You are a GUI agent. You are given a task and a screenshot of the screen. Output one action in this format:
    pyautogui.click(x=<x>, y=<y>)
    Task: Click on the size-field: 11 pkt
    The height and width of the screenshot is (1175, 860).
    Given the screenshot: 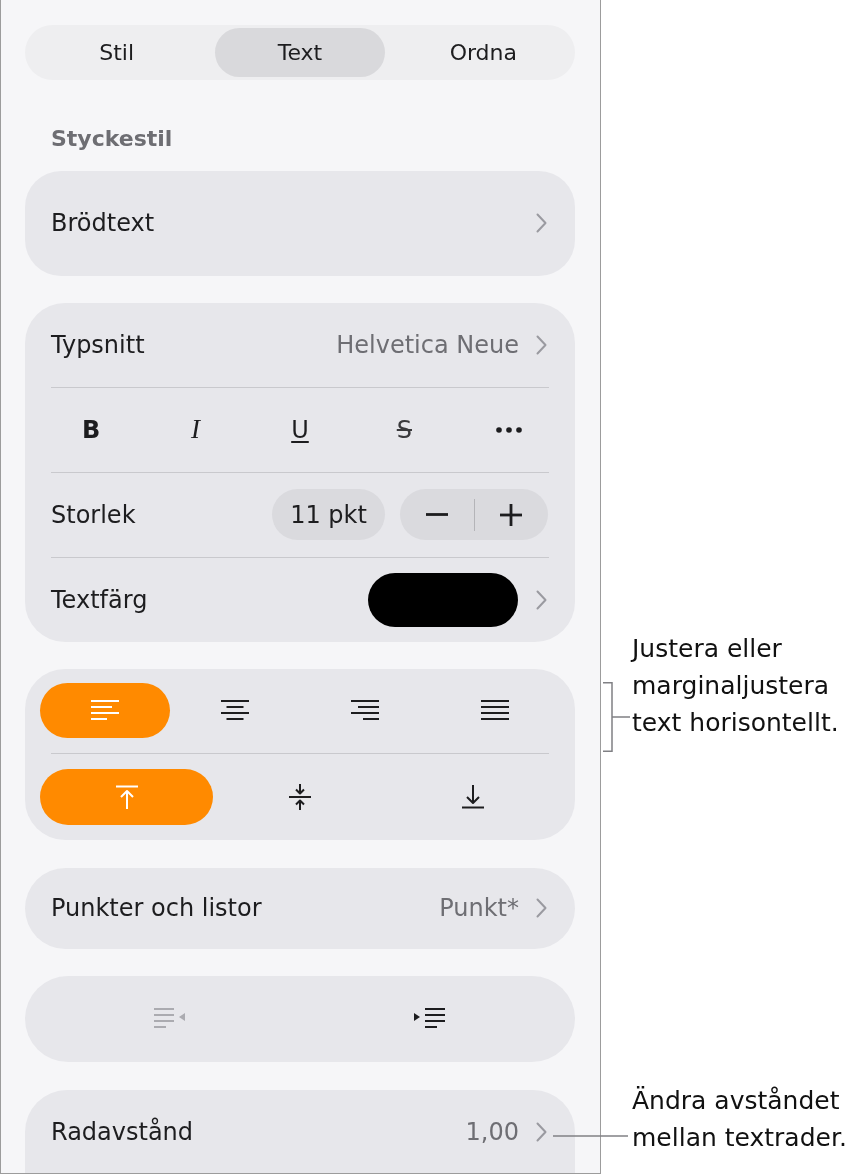 What is the action you would take?
    pyautogui.click(x=328, y=515)
    